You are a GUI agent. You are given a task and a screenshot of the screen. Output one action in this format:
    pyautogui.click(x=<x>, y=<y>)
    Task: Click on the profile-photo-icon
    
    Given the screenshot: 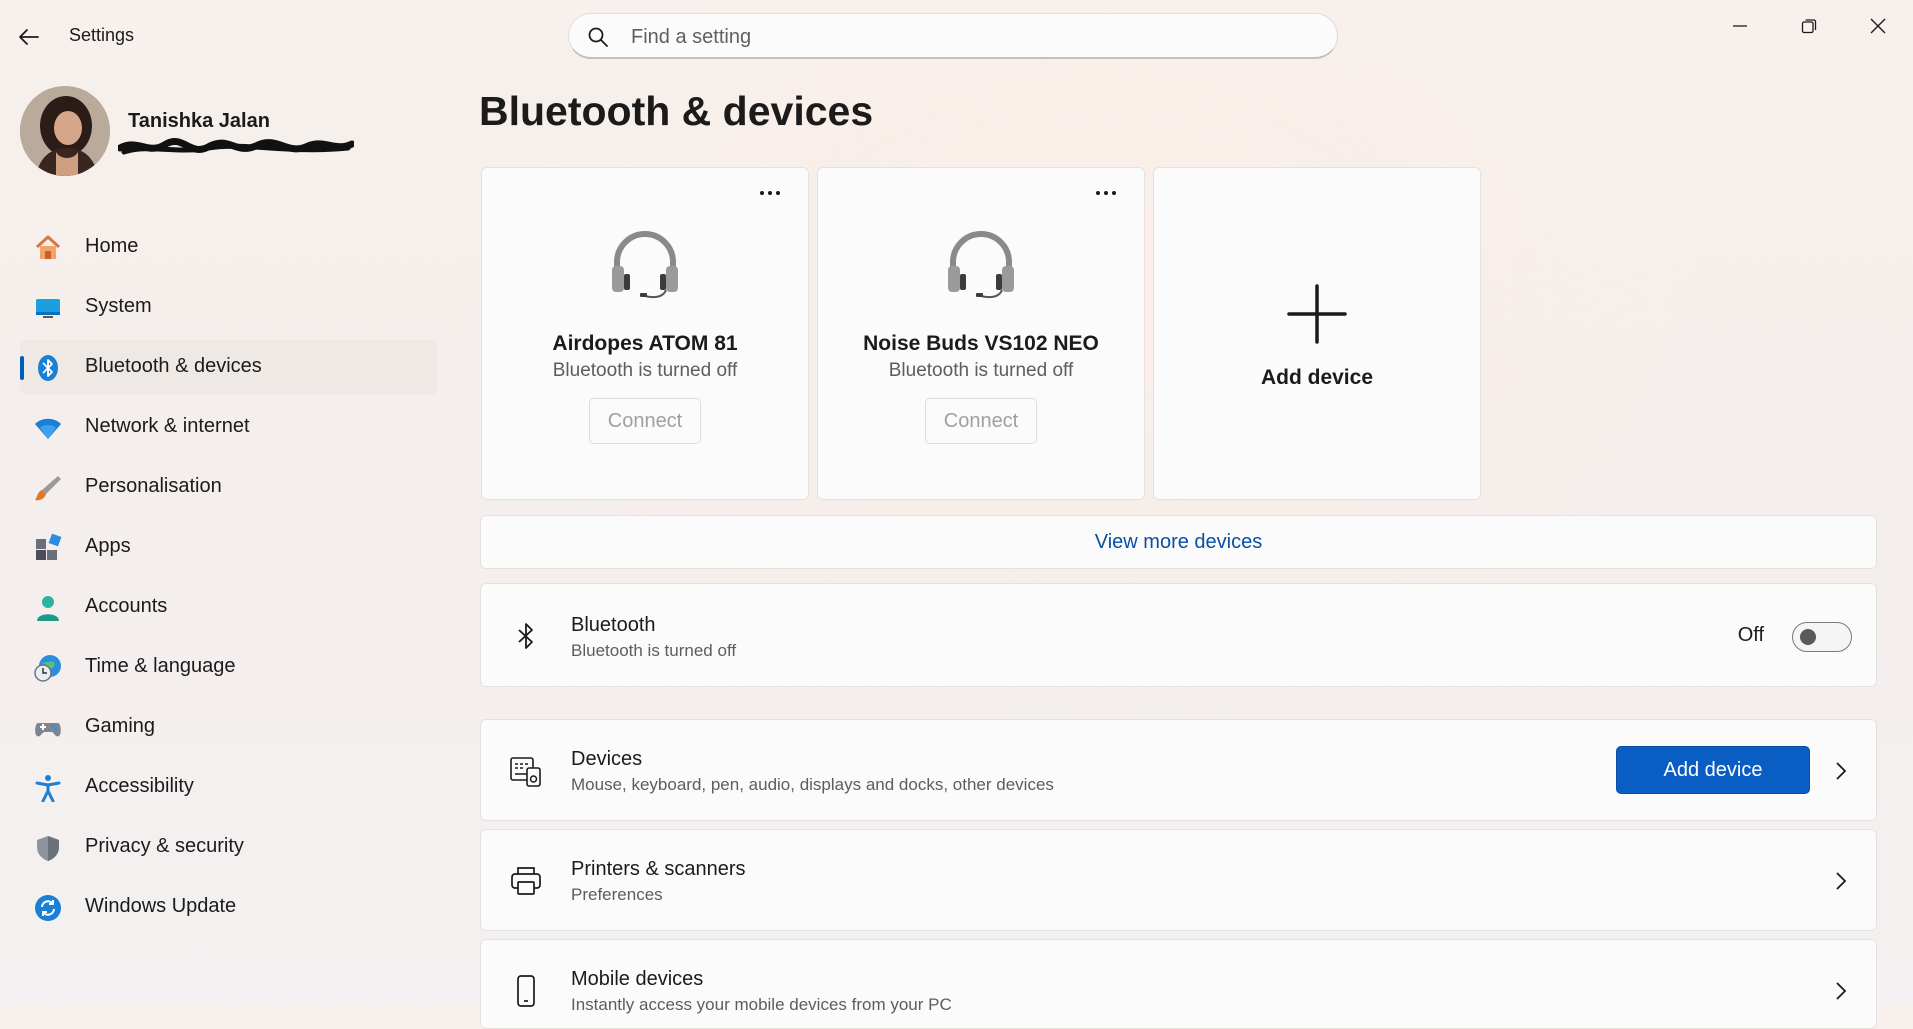 What is the action you would take?
    pyautogui.click(x=65, y=131)
    